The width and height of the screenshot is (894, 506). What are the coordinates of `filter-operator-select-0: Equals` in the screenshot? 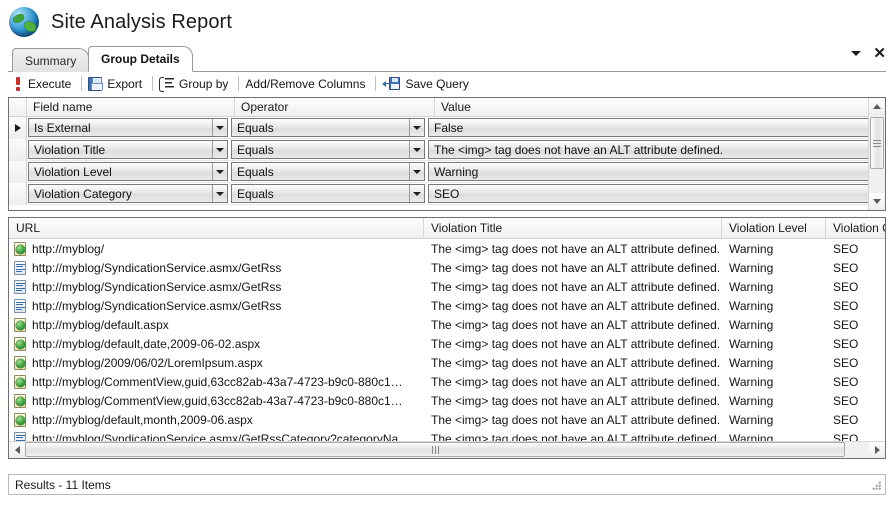 It's located at (328, 127).